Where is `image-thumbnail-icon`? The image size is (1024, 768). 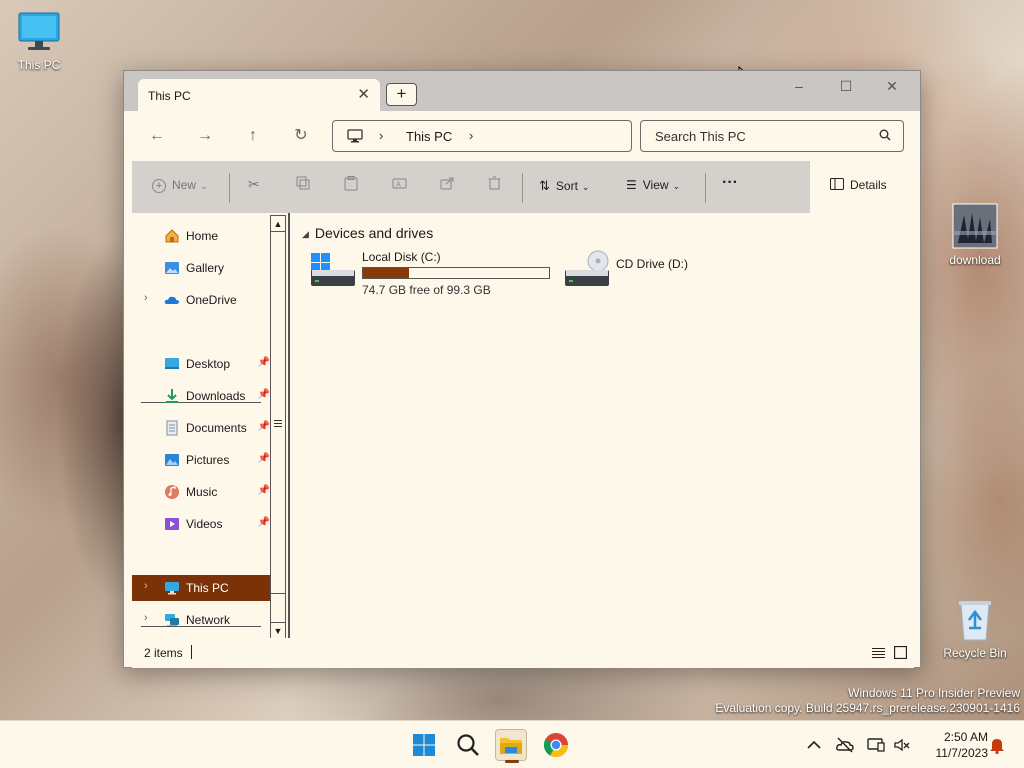 image-thumbnail-icon is located at coordinates (975, 226).